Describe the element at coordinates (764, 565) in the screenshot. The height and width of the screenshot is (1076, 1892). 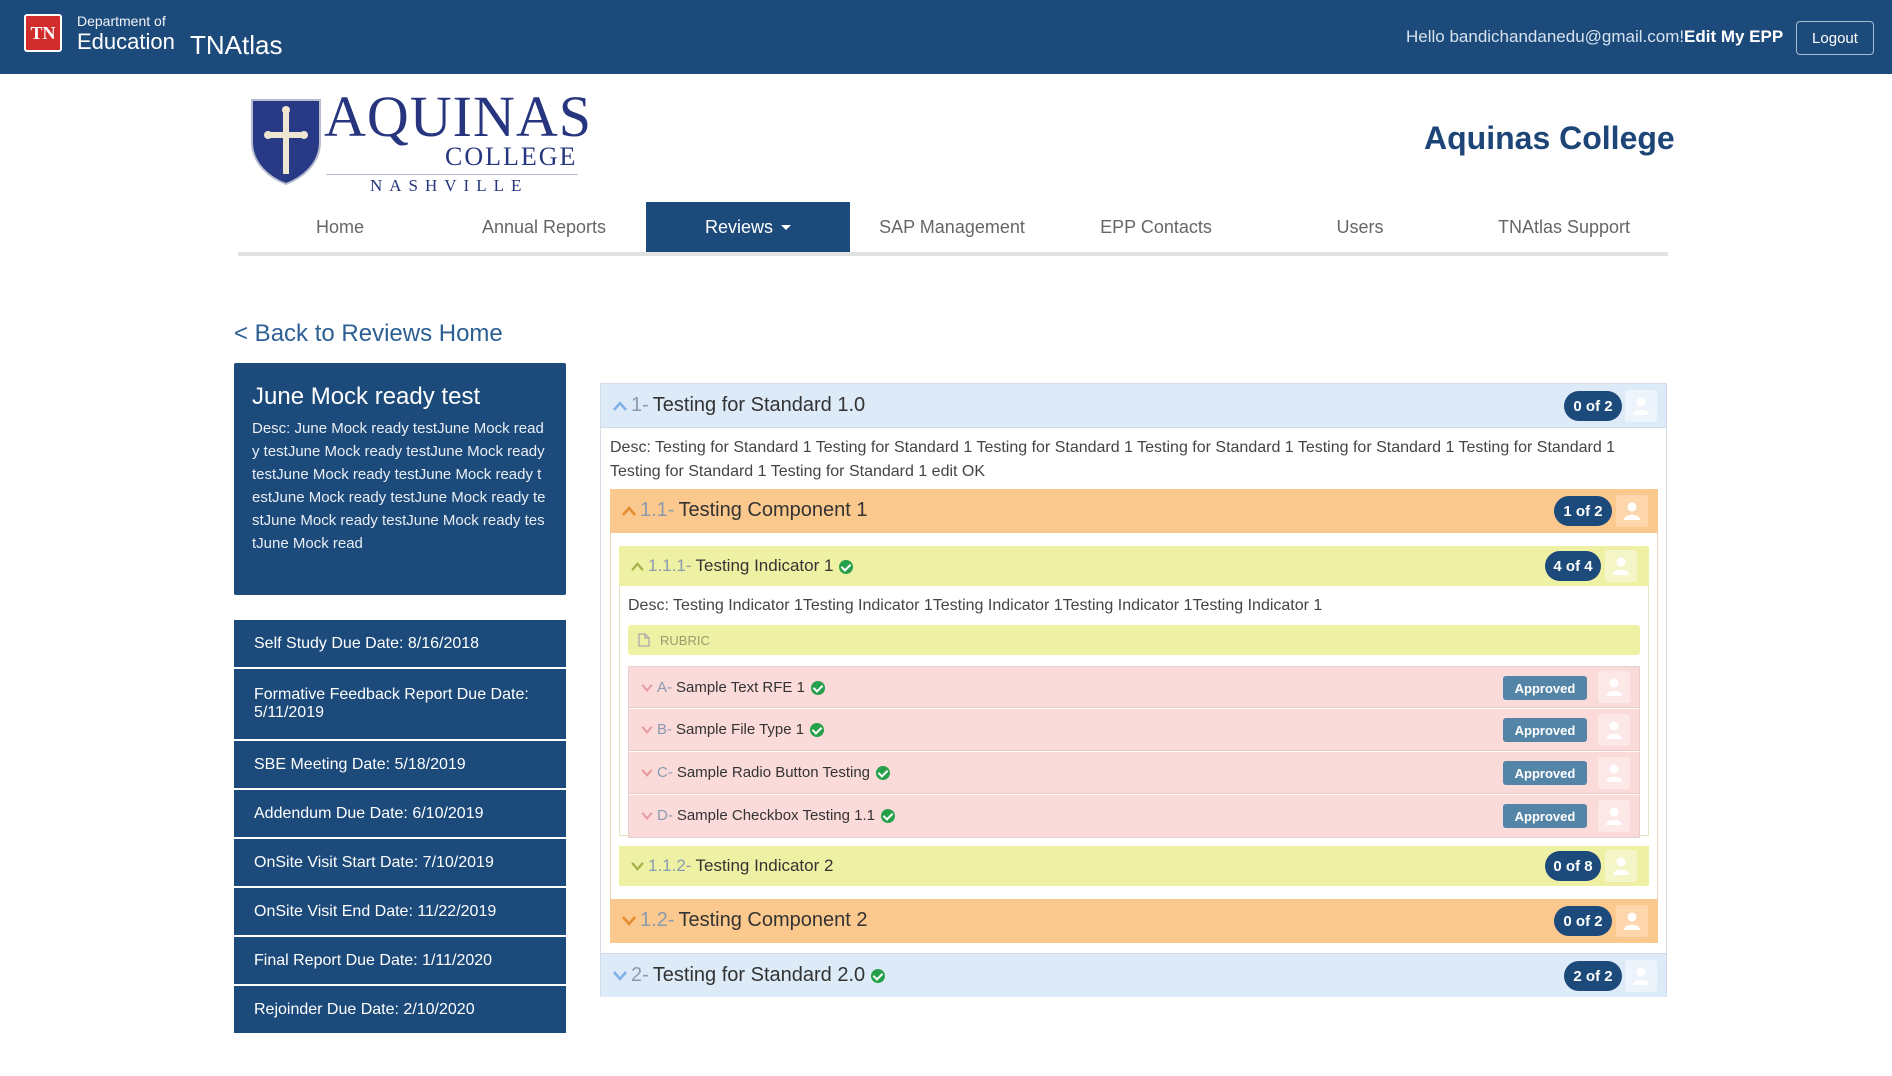
I see `indicator-1-1-1-title: Testing Indicator 1` at that location.